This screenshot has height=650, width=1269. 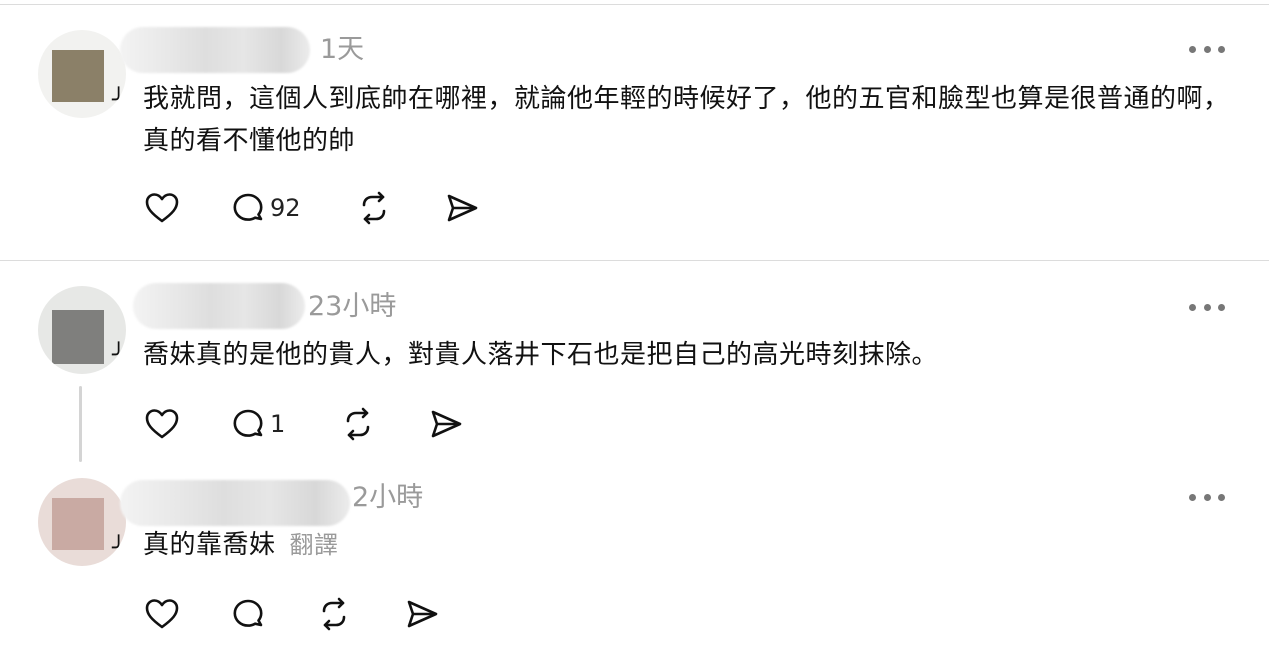 I want to click on top-divider, so click(x=634, y=4).